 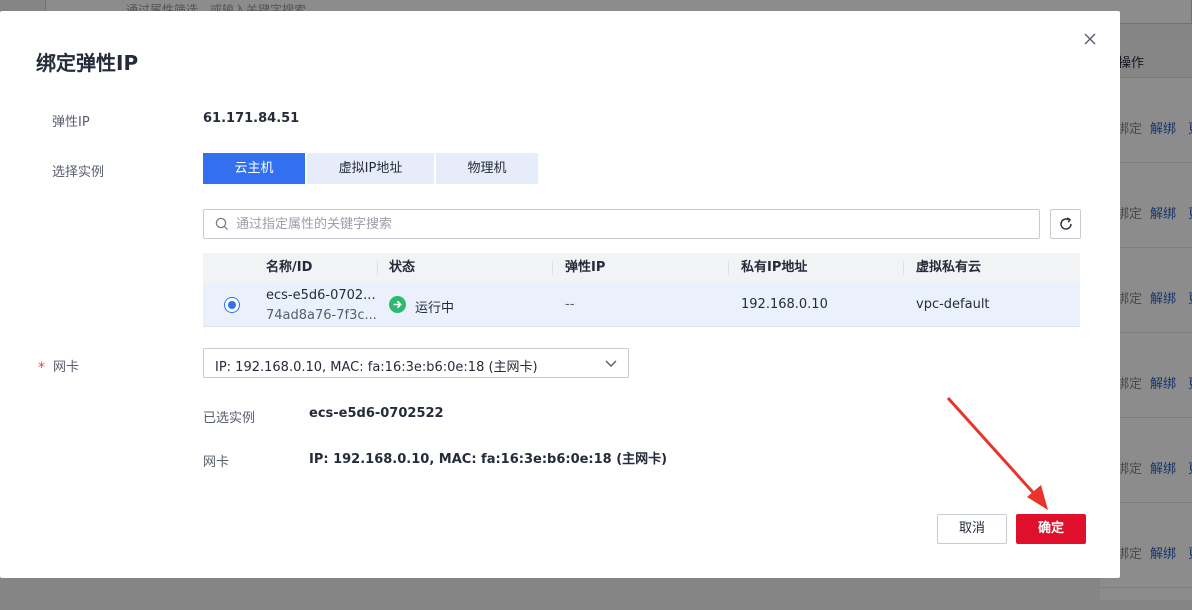 What do you see at coordinates (997, 453) in the screenshot?
I see `annotation-arrow` at bounding box center [997, 453].